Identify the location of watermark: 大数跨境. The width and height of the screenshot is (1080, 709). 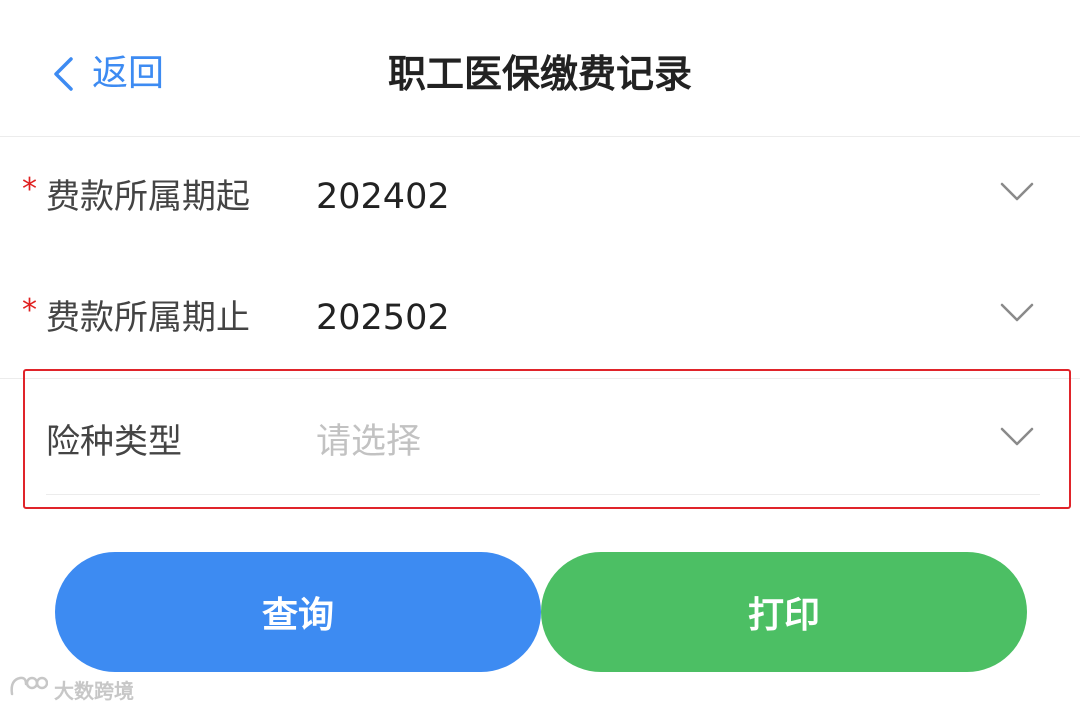
(71, 689).